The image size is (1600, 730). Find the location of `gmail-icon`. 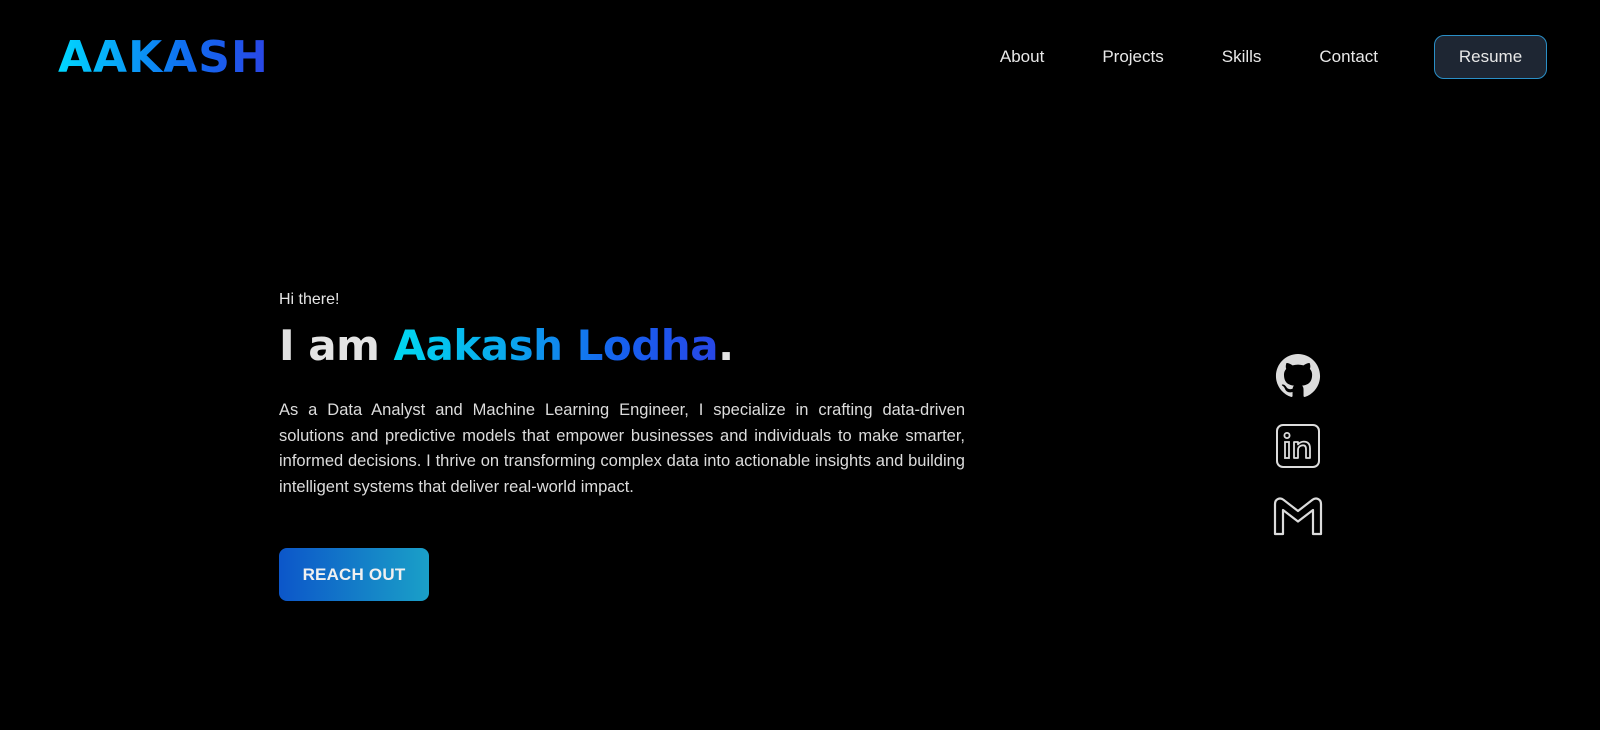

gmail-icon is located at coordinates (1298, 516).